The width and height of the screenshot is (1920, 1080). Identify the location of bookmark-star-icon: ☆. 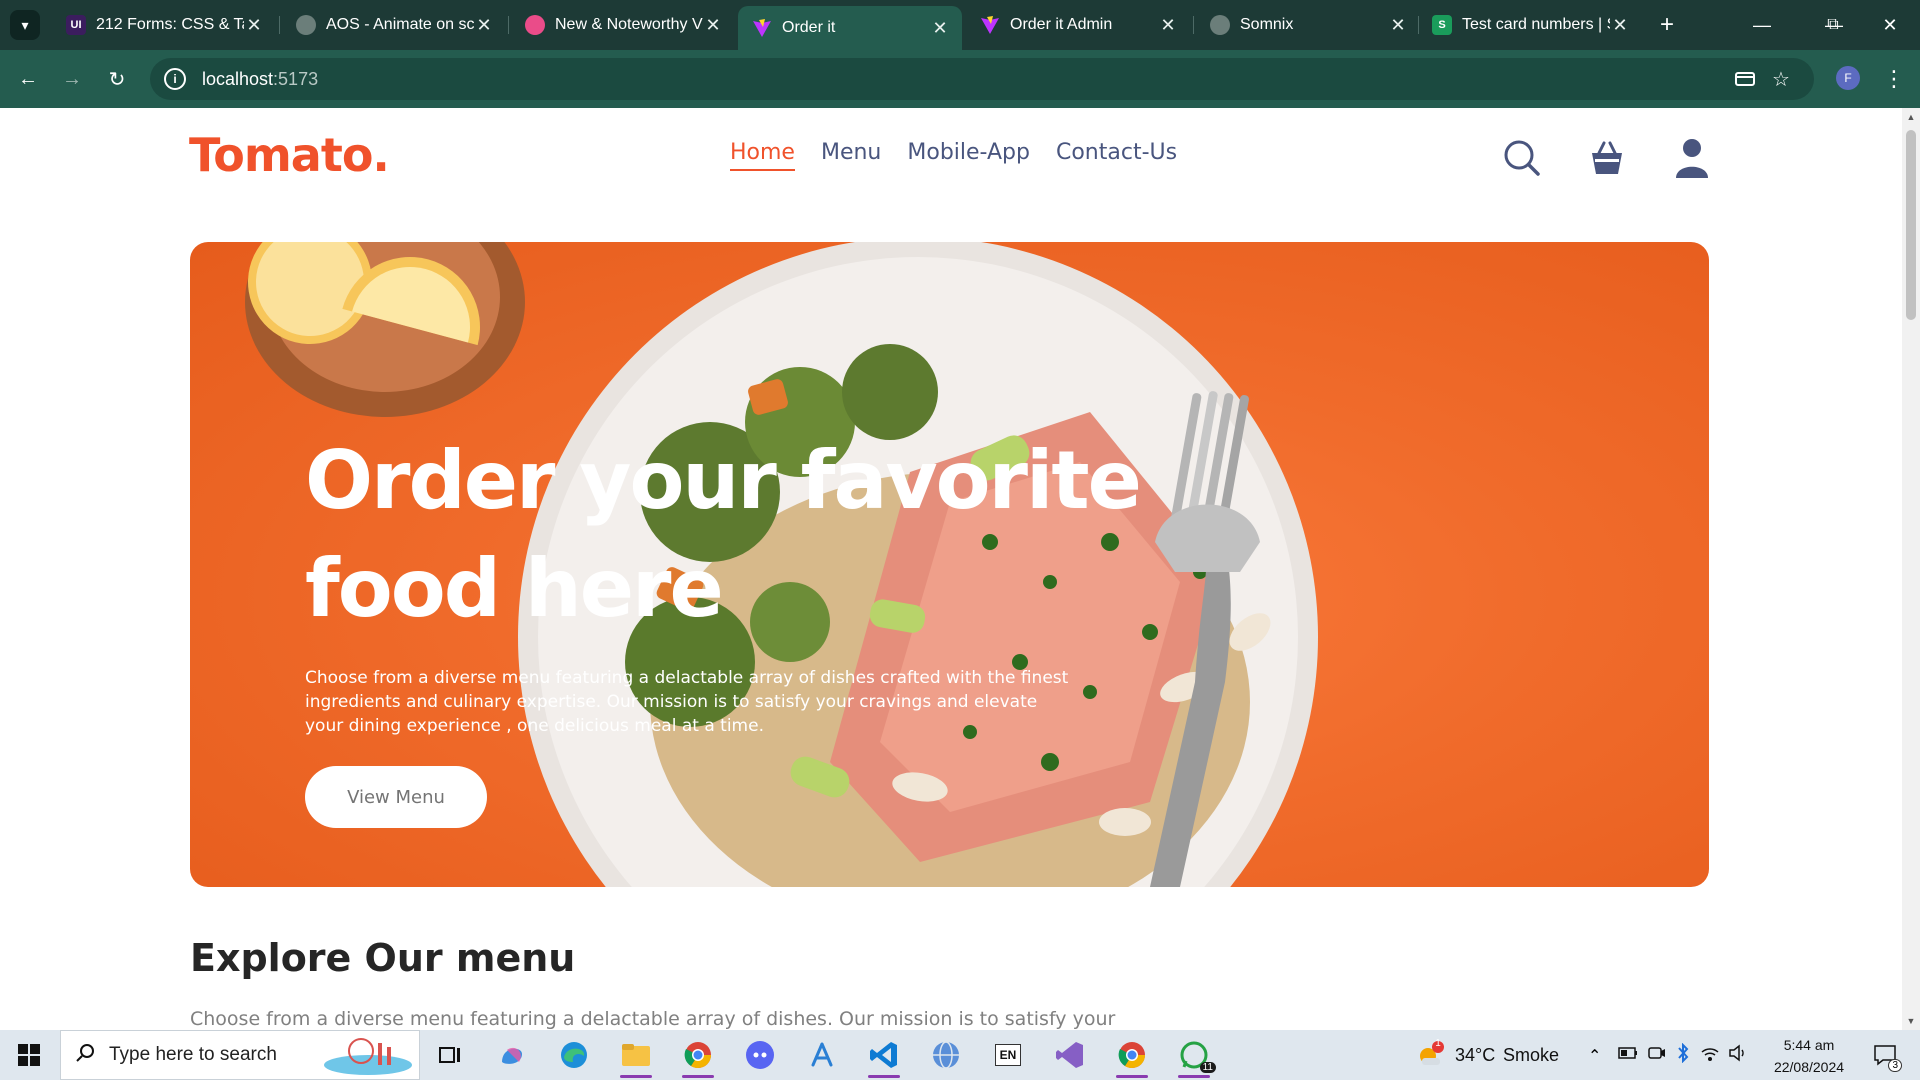
(1781, 79).